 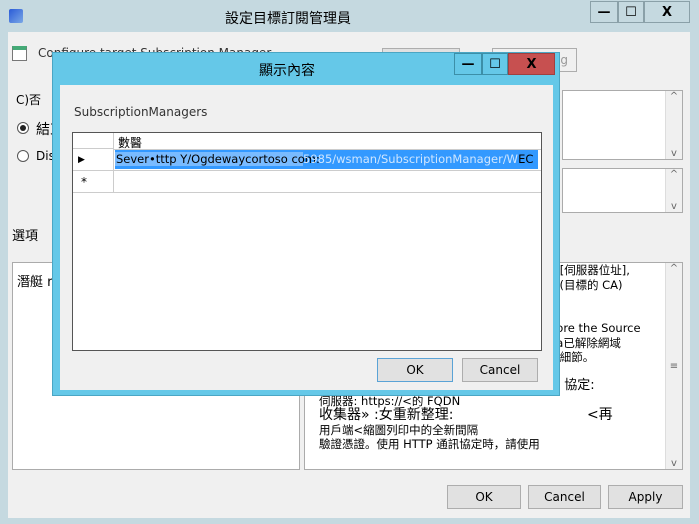 What do you see at coordinates (495, 64) in the screenshot?
I see `modal-maximize-button: ☐` at bounding box center [495, 64].